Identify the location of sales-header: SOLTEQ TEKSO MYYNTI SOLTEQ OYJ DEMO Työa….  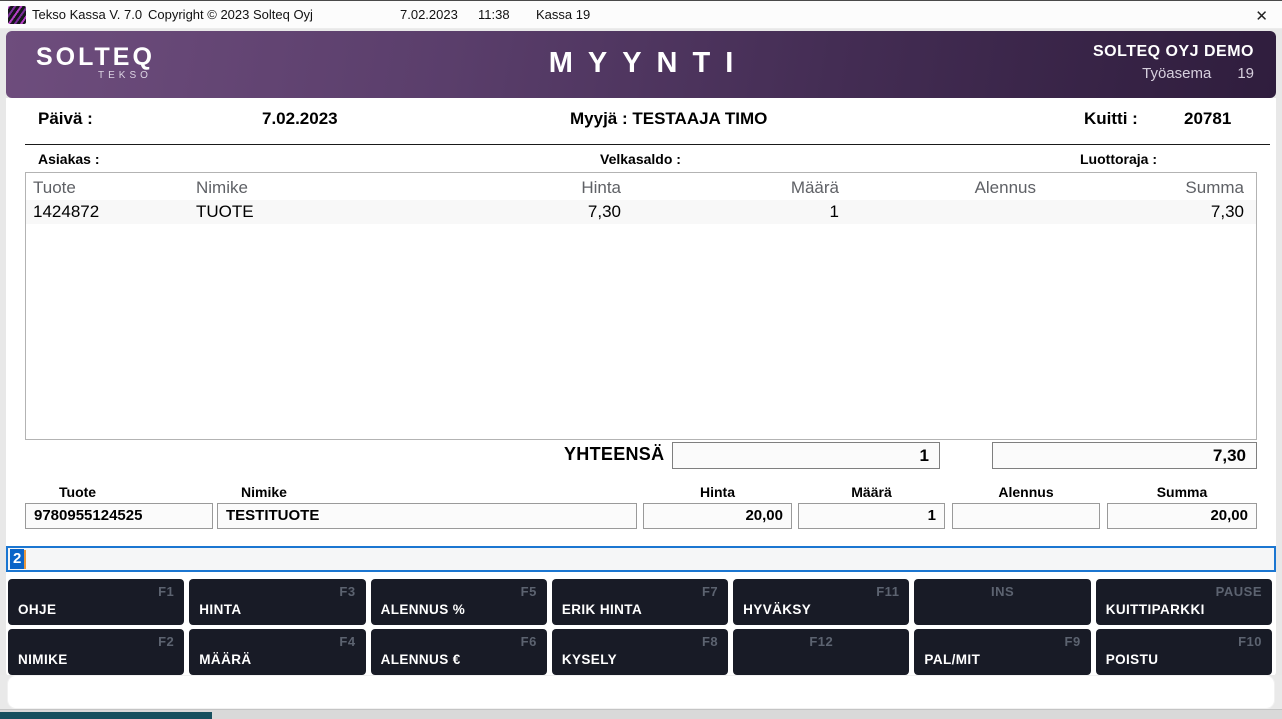
(641, 64).